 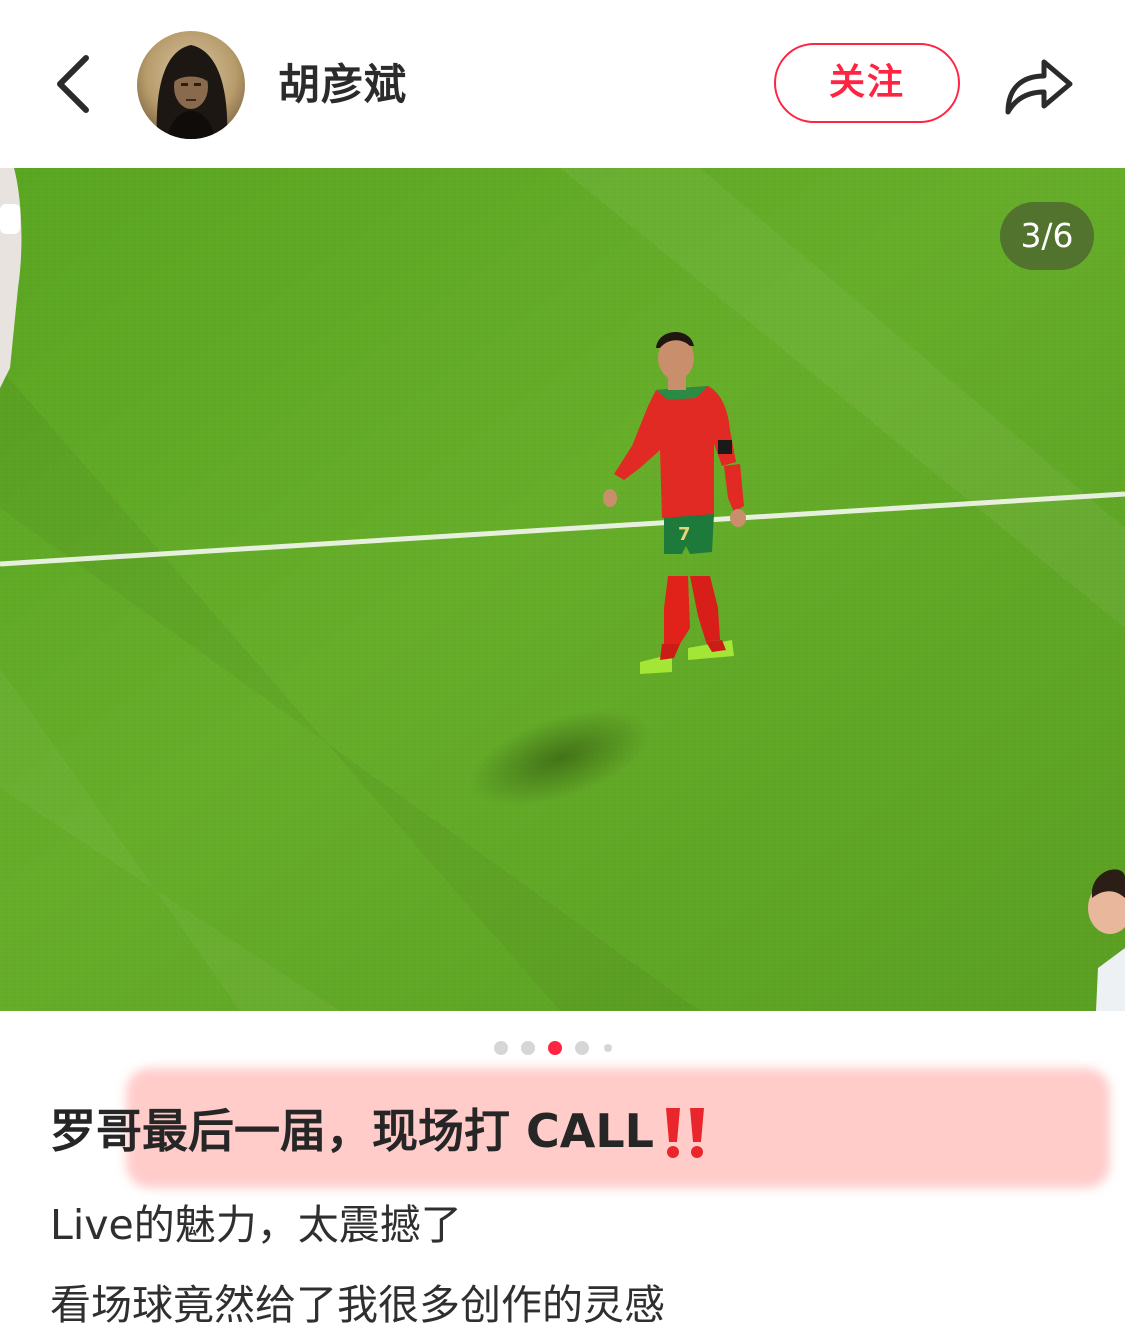 What do you see at coordinates (1039, 87) in the screenshot?
I see `share-arrow-icon` at bounding box center [1039, 87].